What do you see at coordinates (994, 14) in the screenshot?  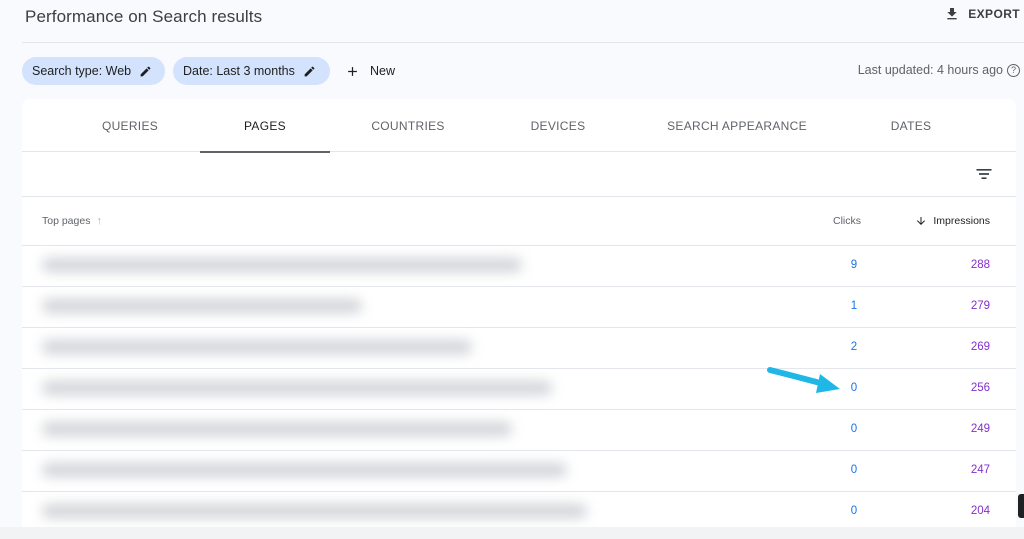 I see `export-label: EXPORT` at bounding box center [994, 14].